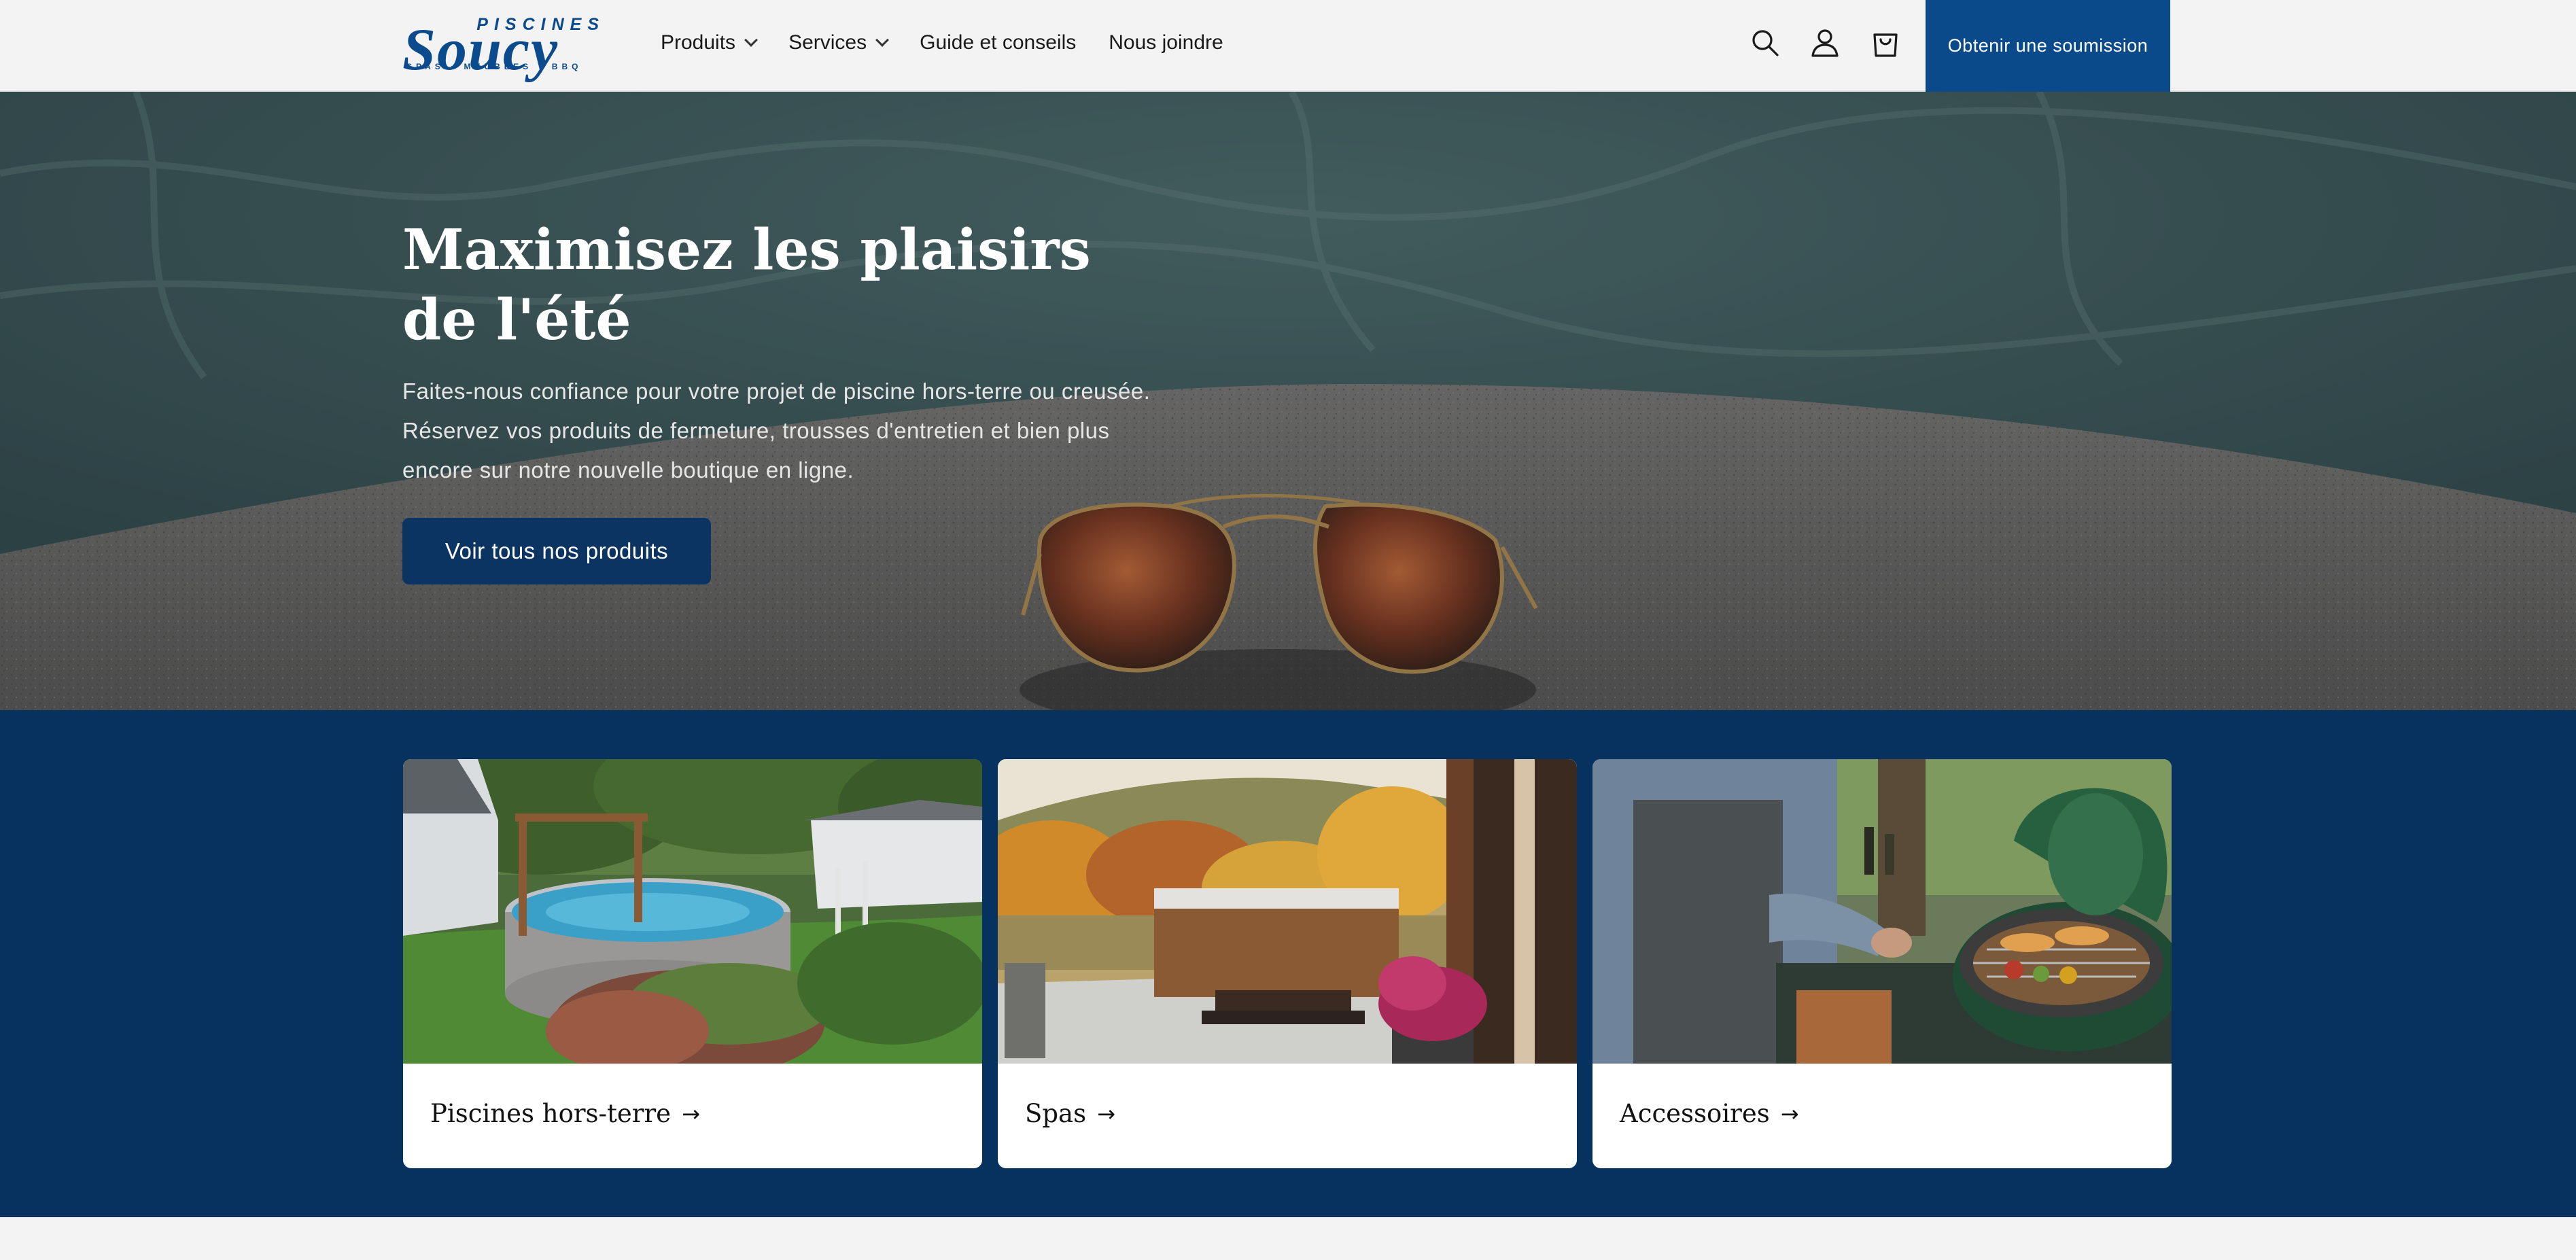 The image size is (2576, 1260). I want to click on bbq-grill-image, so click(1882, 912).